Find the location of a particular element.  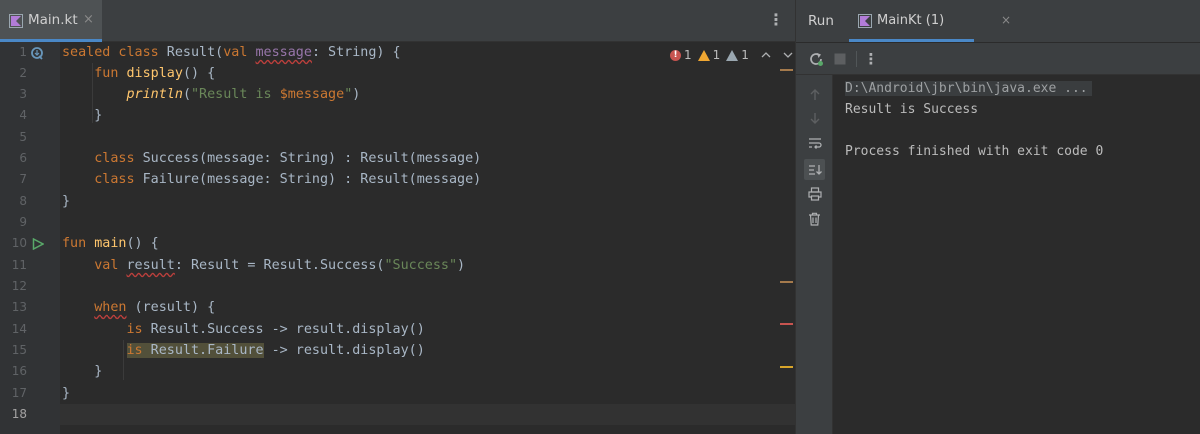

line-number: 9 is located at coordinates (23, 222).